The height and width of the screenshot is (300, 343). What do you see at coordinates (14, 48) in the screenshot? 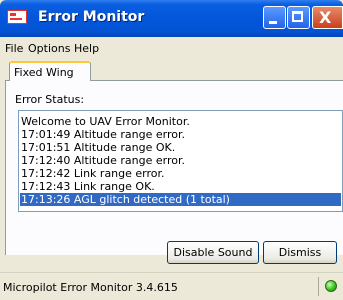
I see `menu-file: File` at bounding box center [14, 48].